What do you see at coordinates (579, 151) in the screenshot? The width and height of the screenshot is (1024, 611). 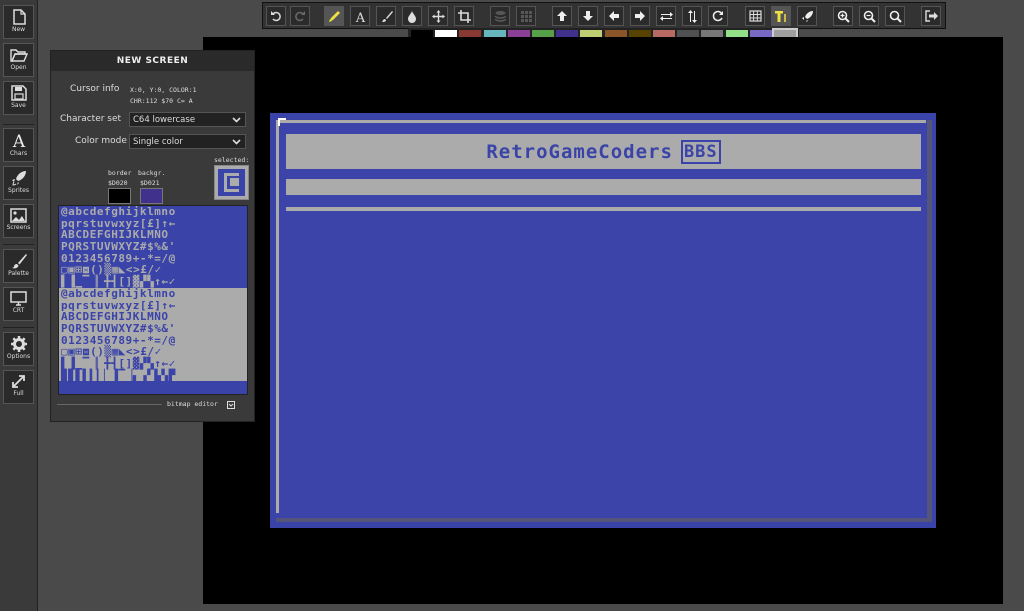 I see `screen-title-text: RetroGameCoders` at bounding box center [579, 151].